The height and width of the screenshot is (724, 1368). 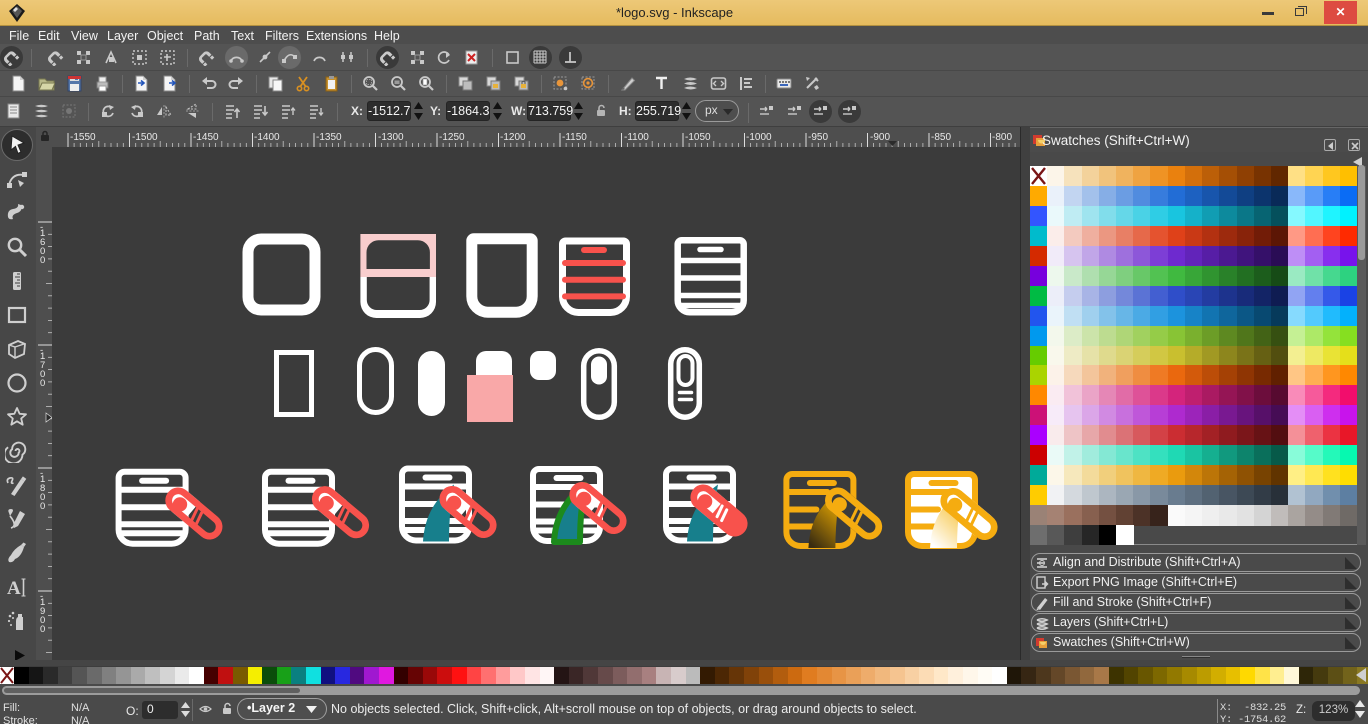 I want to click on svg-text: -1200, so click(x=513, y=137).